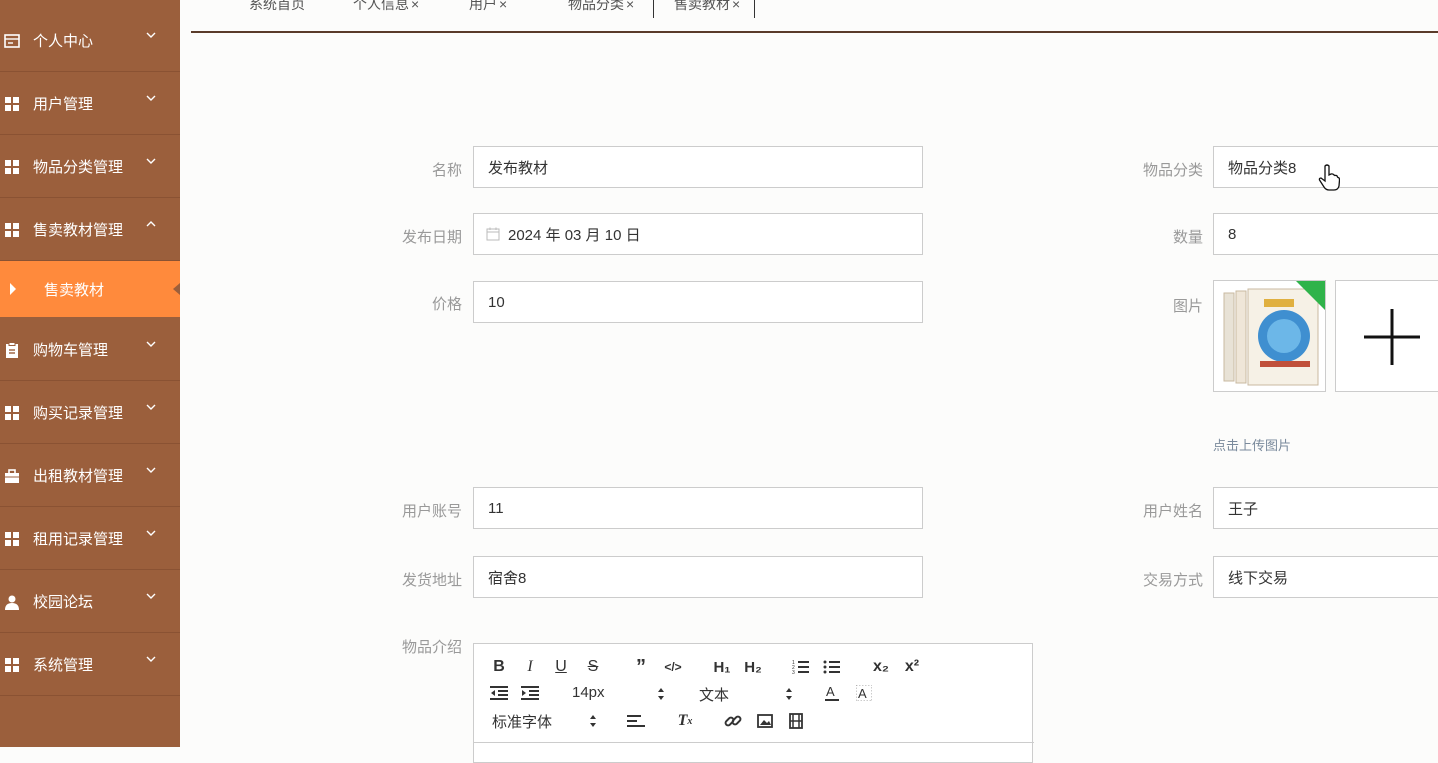 This screenshot has height=763, width=1438. What do you see at coordinates (641, 667) in the screenshot?
I see `blockquote-icon: ”` at bounding box center [641, 667].